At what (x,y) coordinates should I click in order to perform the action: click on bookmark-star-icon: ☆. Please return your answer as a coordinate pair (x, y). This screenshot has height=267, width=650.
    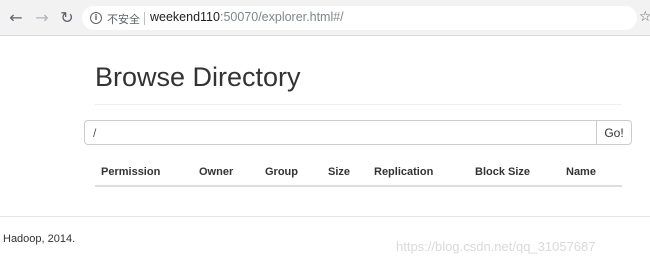
    Looking at the image, I should click on (644, 17).